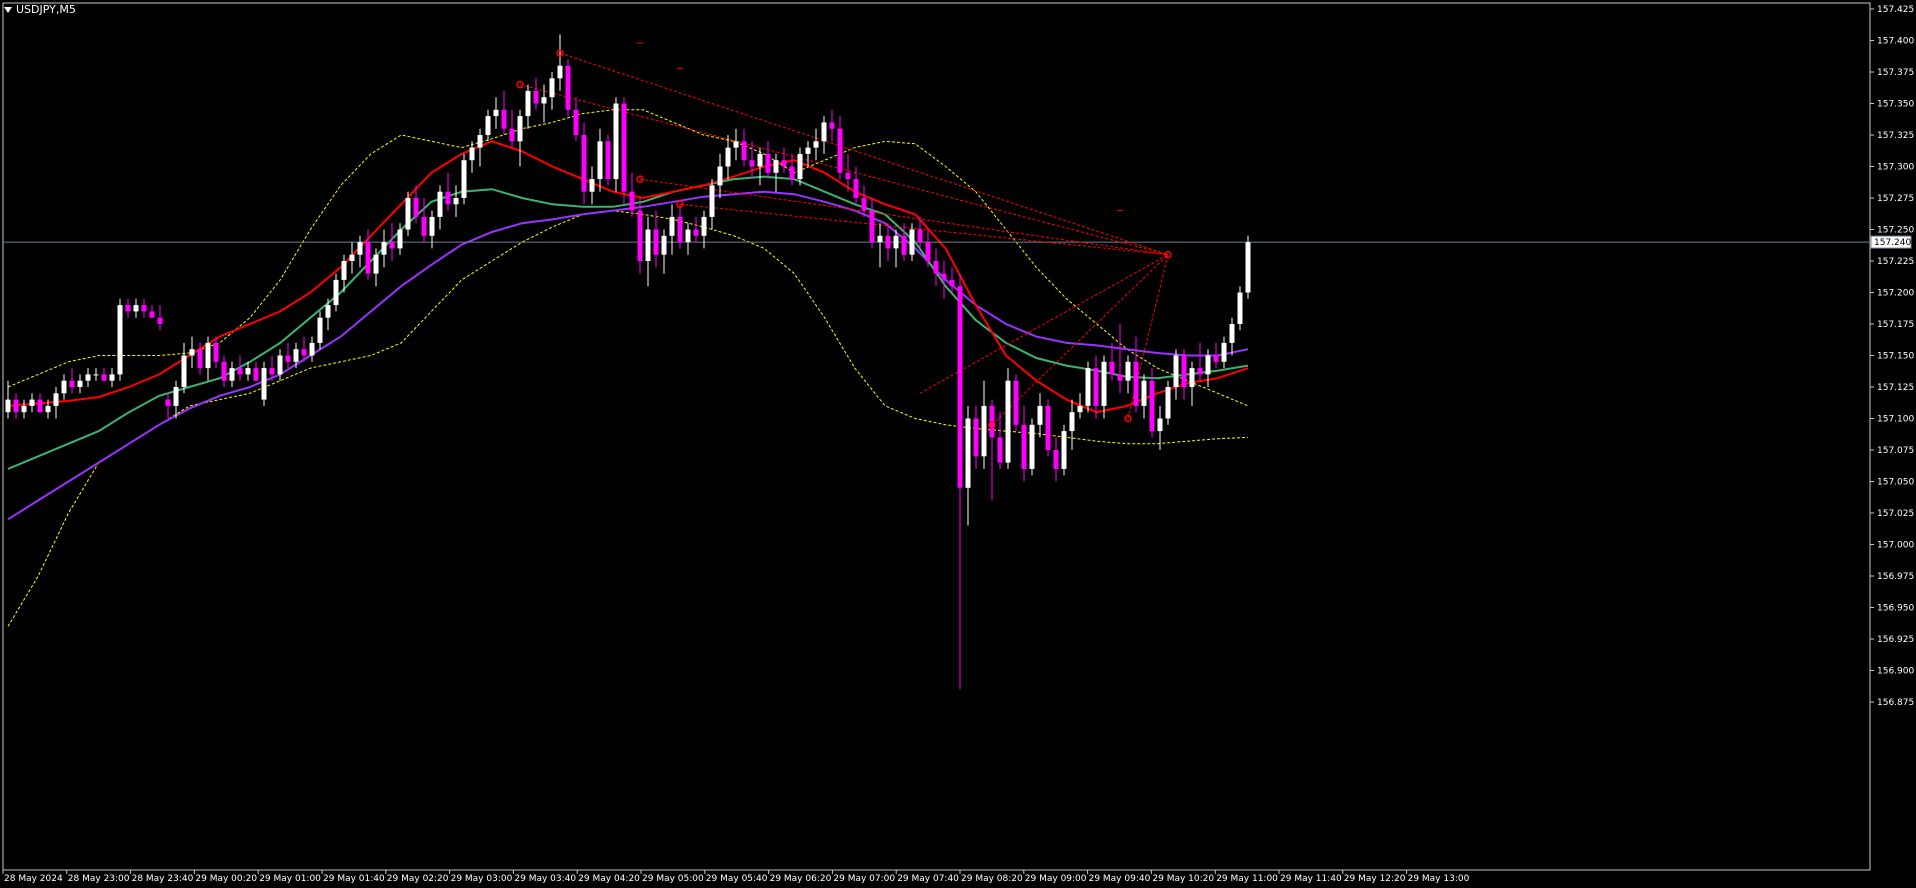 This screenshot has height=888, width=1916. I want to click on price-tick-label: 157.250, so click(1895, 231).